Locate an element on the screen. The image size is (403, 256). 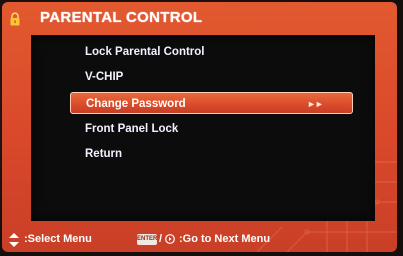
help-bar: :Select Menu ENTER / :Go to Next Menu is located at coordinates (199, 240).